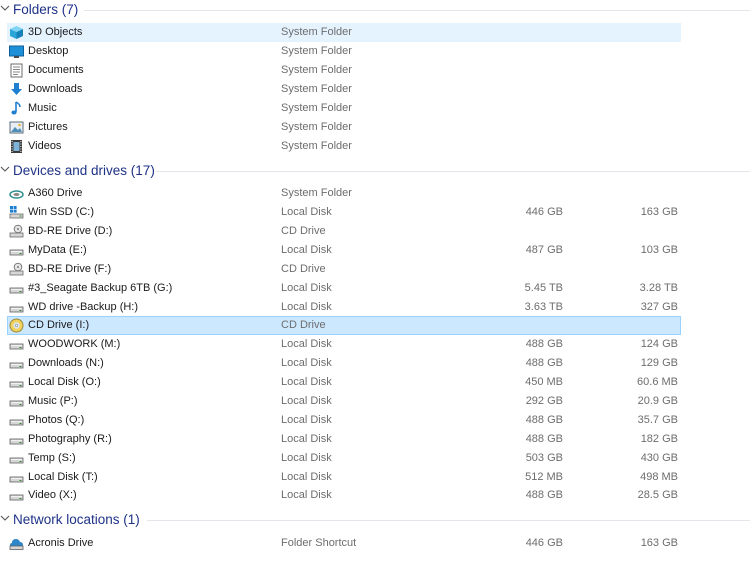 Image resolution: width=750 pixels, height=571 pixels. Describe the element at coordinates (544, 458) in the screenshot. I see `item-total-size: 503 GB` at that location.